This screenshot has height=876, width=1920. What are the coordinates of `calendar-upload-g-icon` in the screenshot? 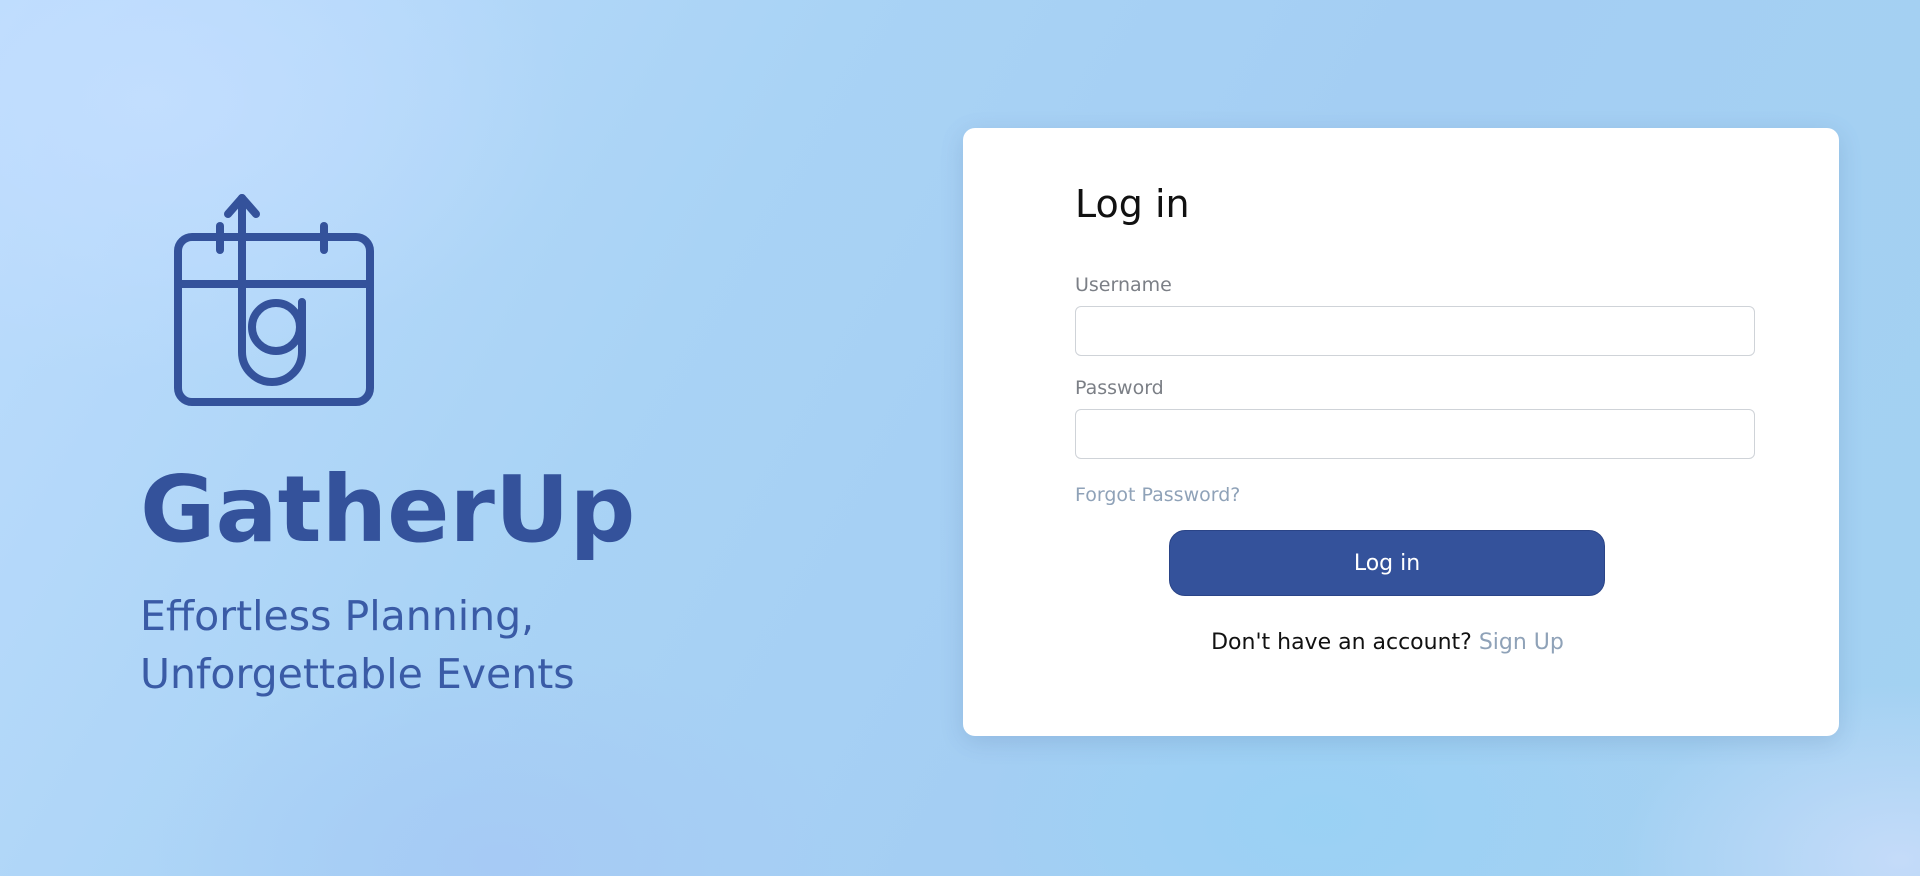 It's located at (274, 300).